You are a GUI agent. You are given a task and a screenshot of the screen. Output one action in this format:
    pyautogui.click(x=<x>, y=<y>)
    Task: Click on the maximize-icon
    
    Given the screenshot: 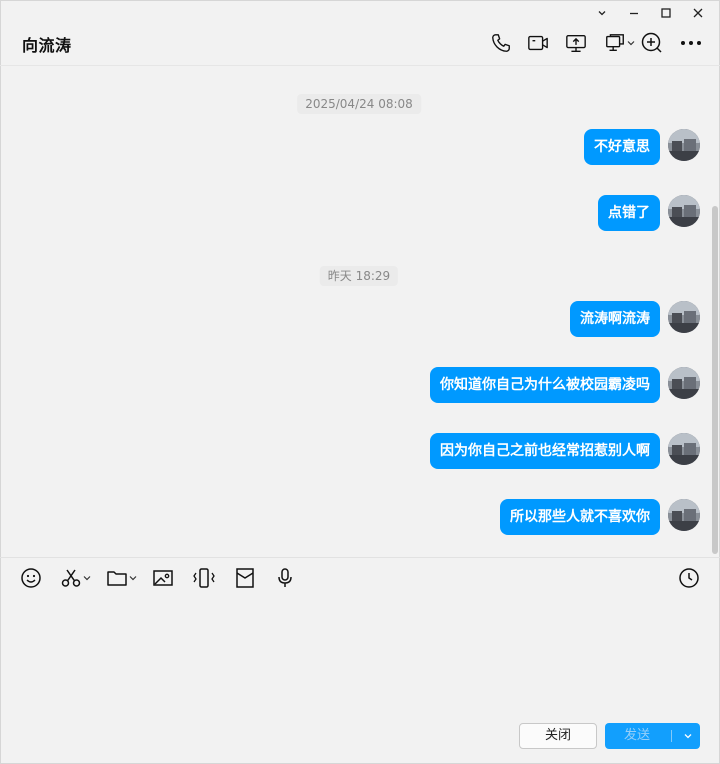 What is the action you would take?
    pyautogui.click(x=666, y=13)
    